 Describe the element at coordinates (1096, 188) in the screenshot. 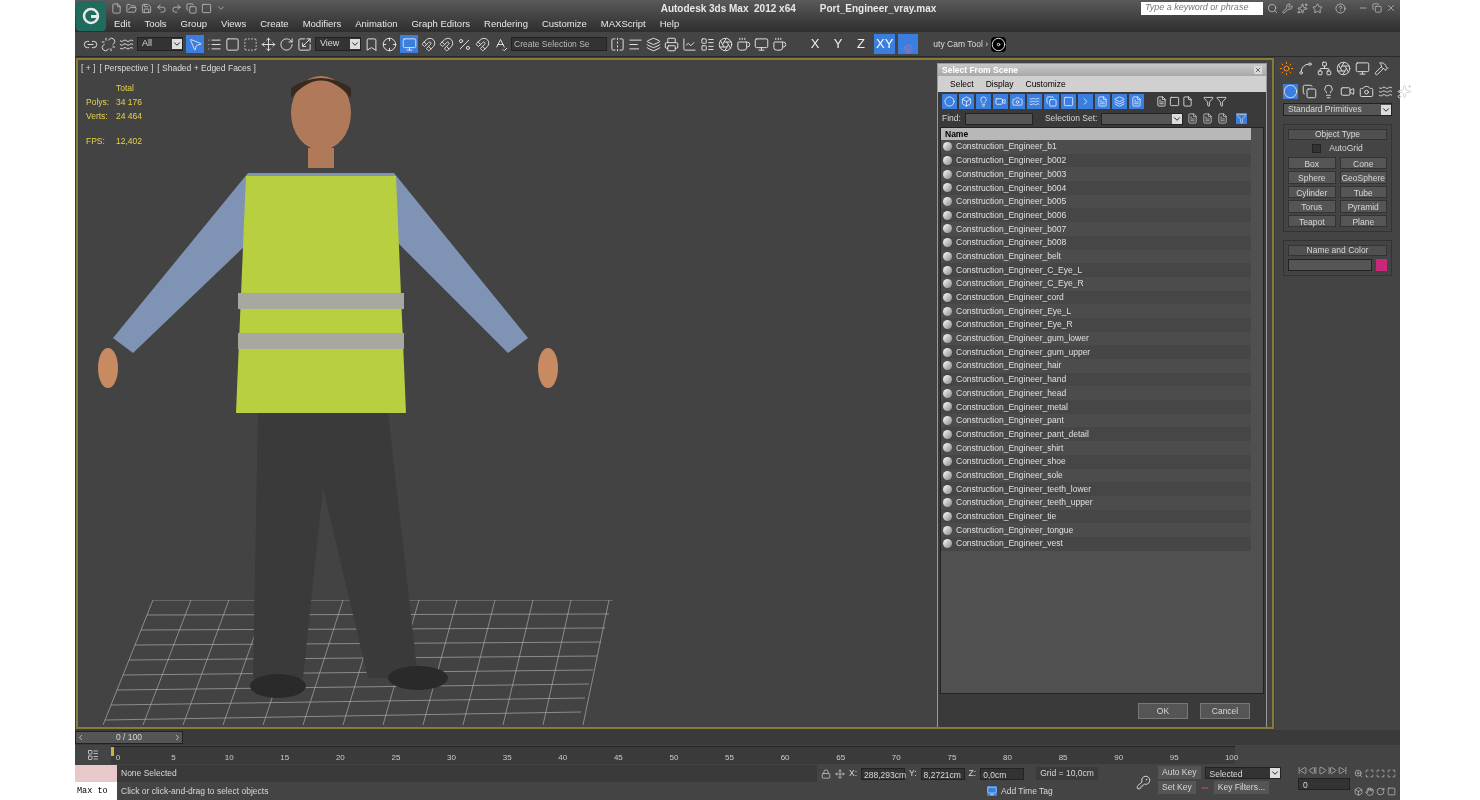

I see `scene-object-row: Construction_Engineer_b004` at that location.